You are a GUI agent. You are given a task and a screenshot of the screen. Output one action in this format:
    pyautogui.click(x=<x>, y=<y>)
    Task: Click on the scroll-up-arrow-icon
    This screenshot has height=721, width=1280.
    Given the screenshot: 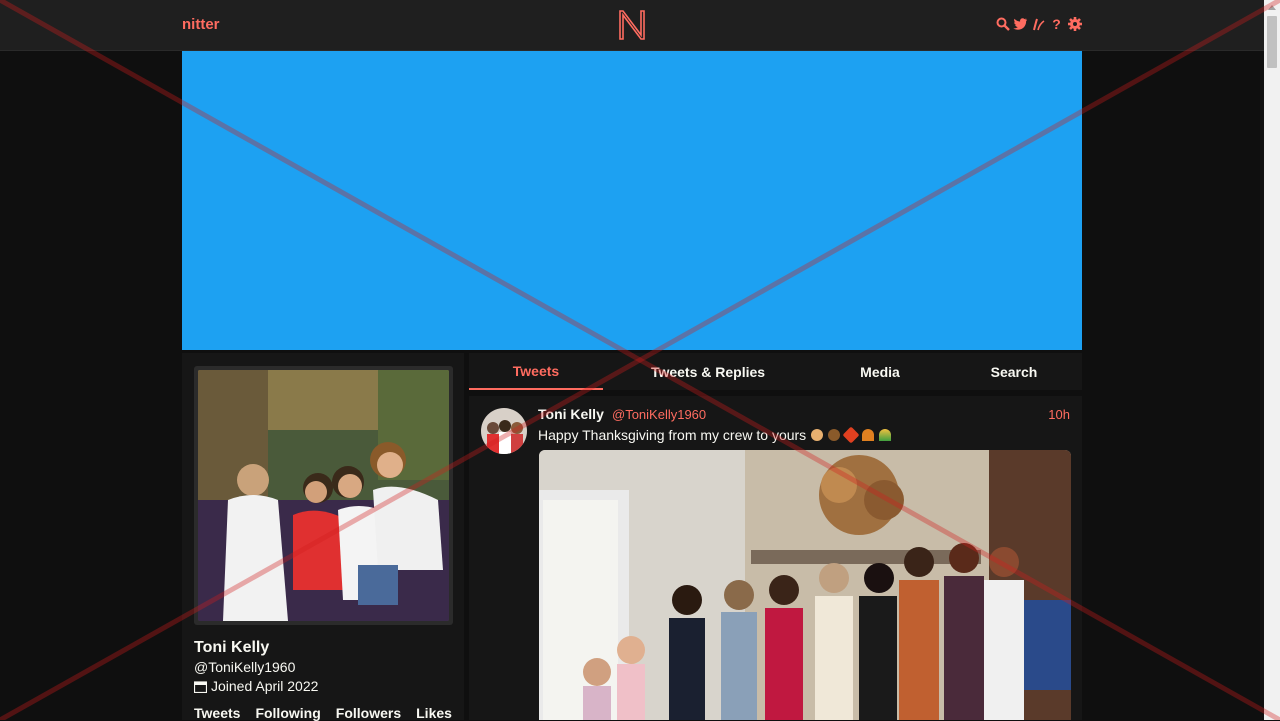 What is the action you would take?
    pyautogui.click(x=1272, y=7)
    